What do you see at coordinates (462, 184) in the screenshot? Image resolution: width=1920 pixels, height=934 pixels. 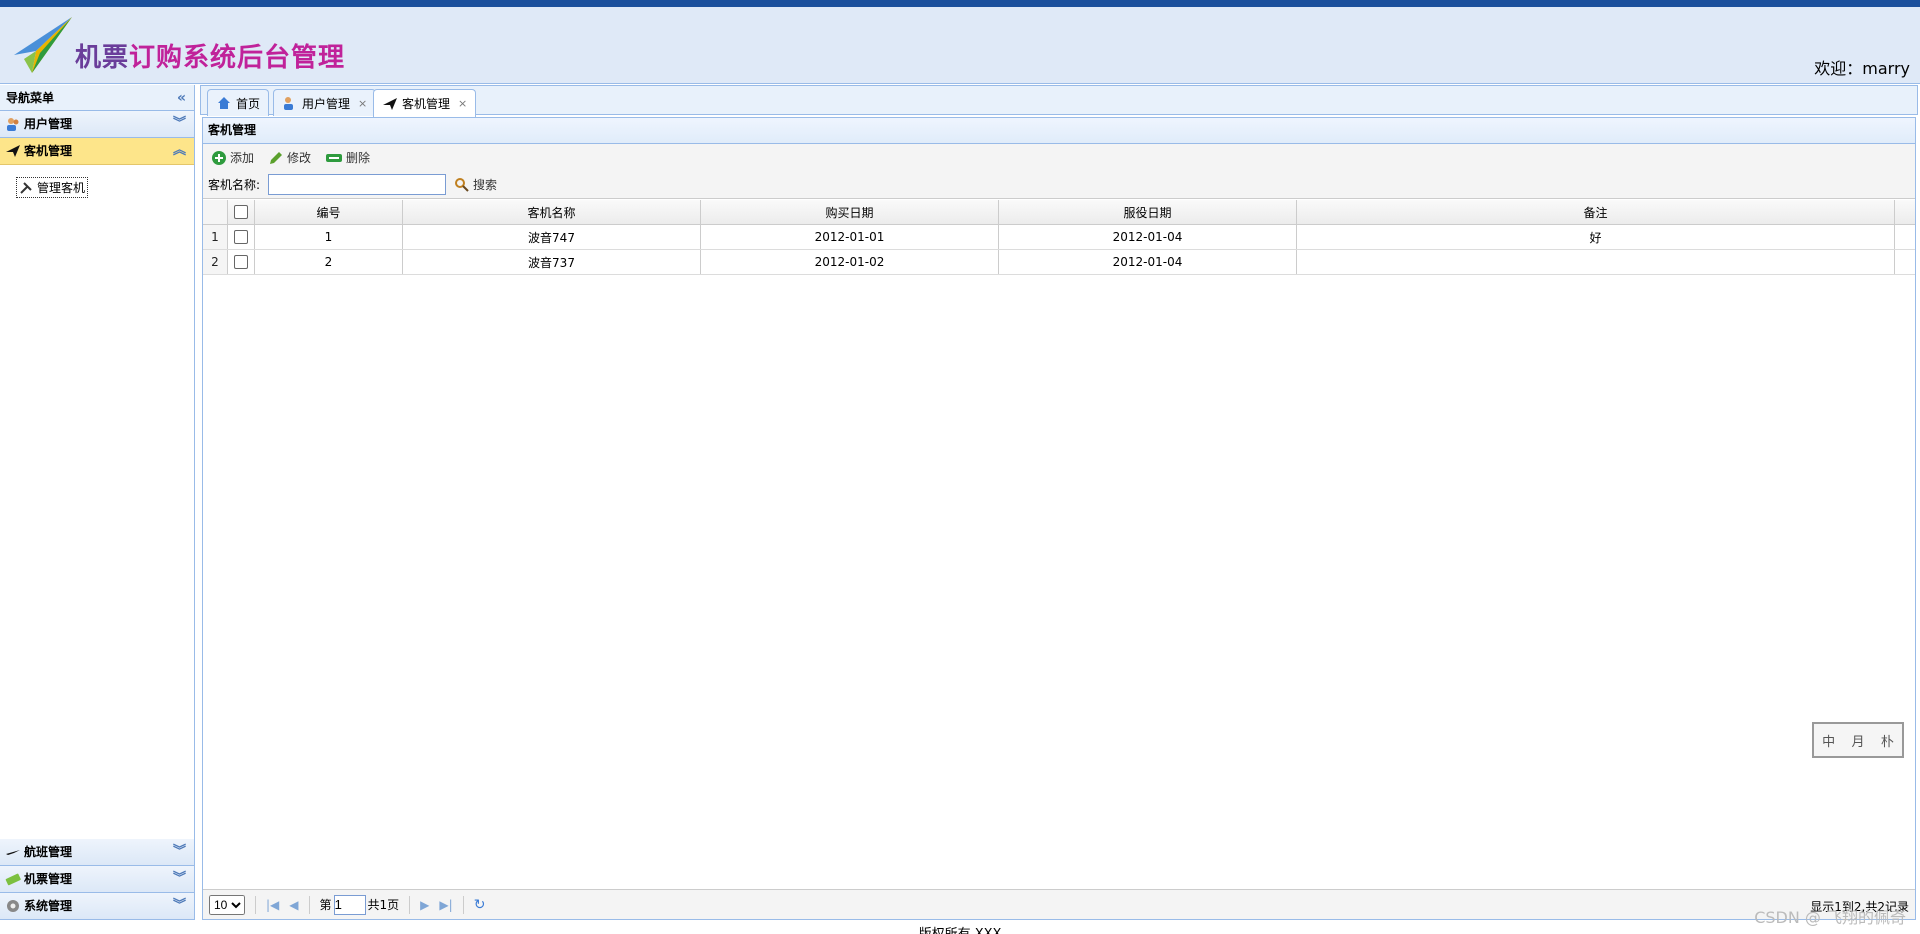 I see `search-icon` at bounding box center [462, 184].